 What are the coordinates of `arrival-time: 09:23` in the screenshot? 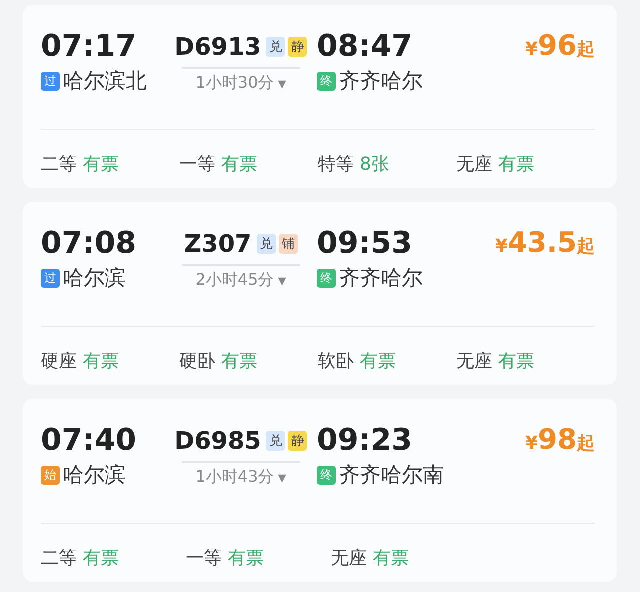 It's located at (365, 441).